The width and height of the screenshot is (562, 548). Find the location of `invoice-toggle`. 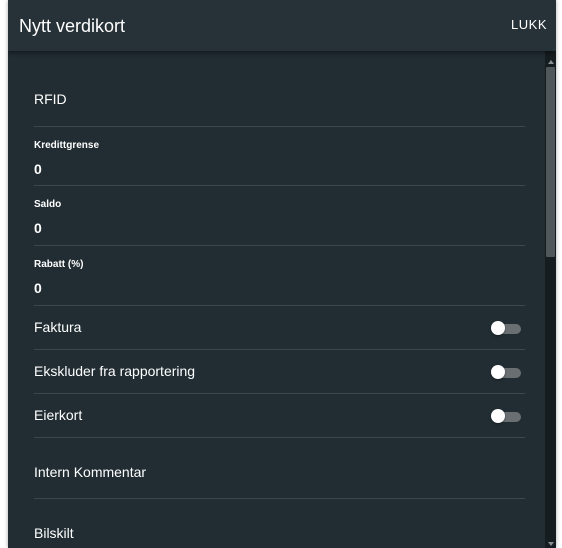

invoice-toggle is located at coordinates (506, 328).